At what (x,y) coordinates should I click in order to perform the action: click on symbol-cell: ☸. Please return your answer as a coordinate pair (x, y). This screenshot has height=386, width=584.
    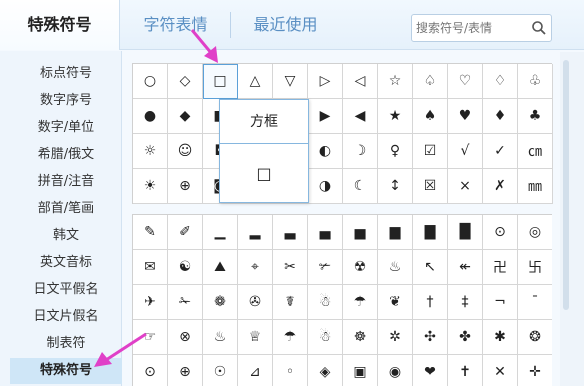
    Looking at the image, I should click on (360, 337).